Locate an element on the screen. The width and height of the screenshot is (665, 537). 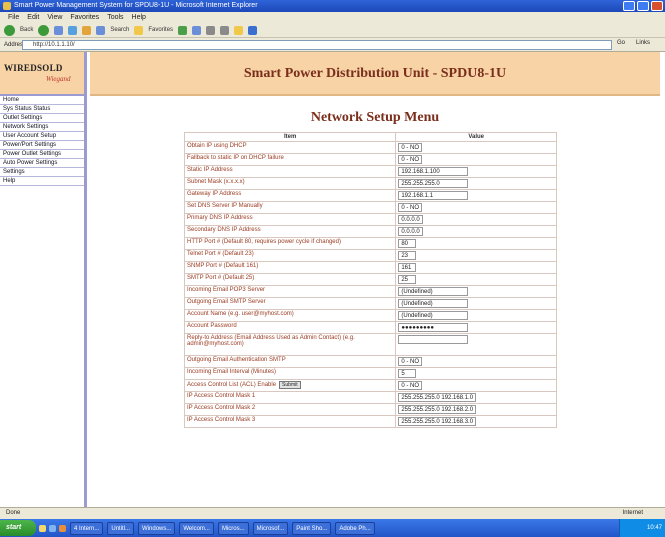
row-item-label: SNMP Port # (Default 161) is located at coordinates (290, 267).